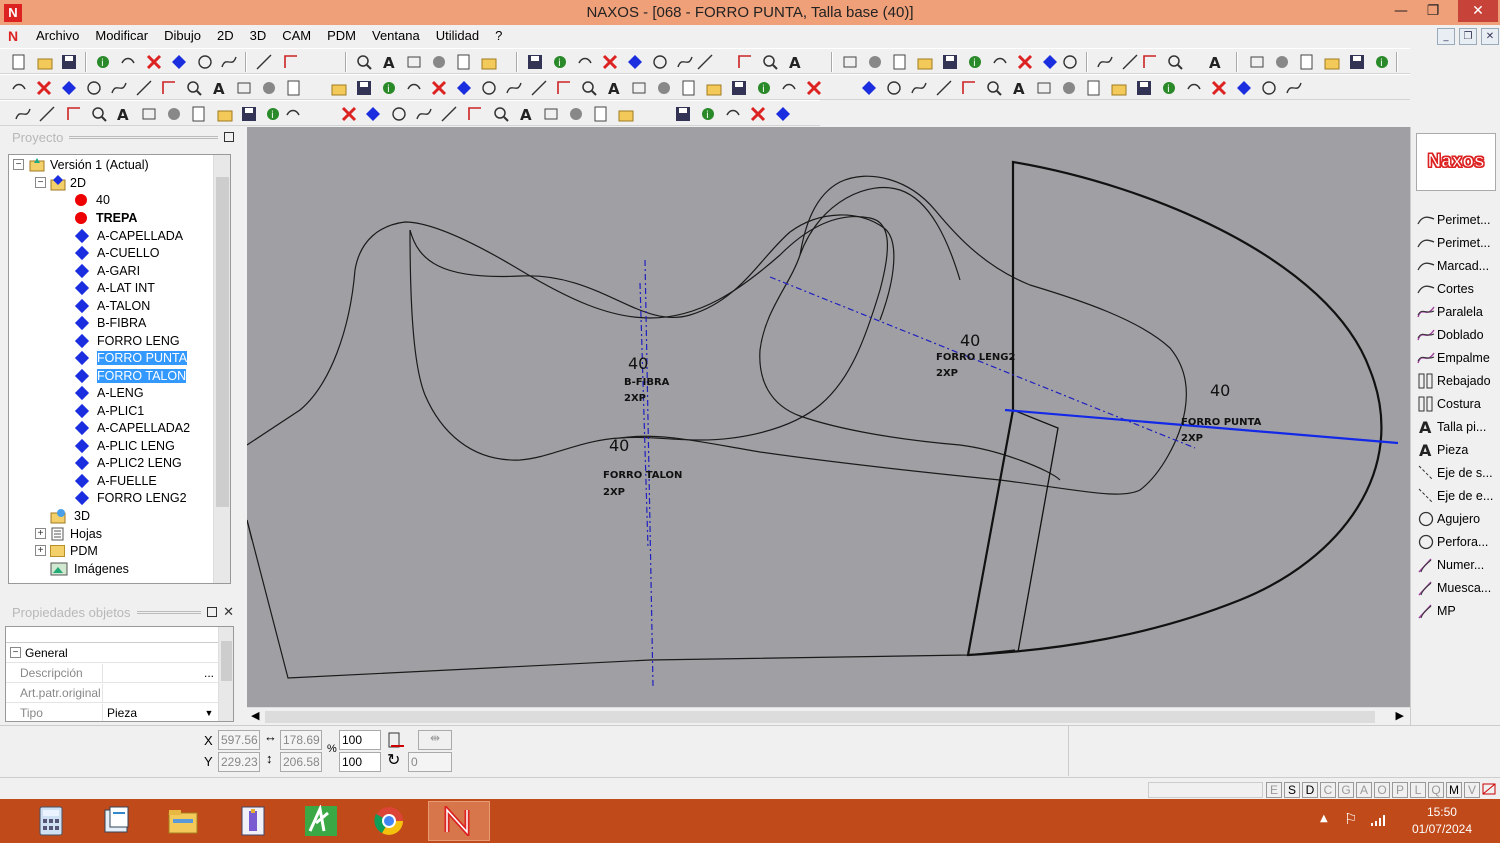  What do you see at coordinates (498, 36) in the screenshot?
I see `menu-help: ?` at bounding box center [498, 36].